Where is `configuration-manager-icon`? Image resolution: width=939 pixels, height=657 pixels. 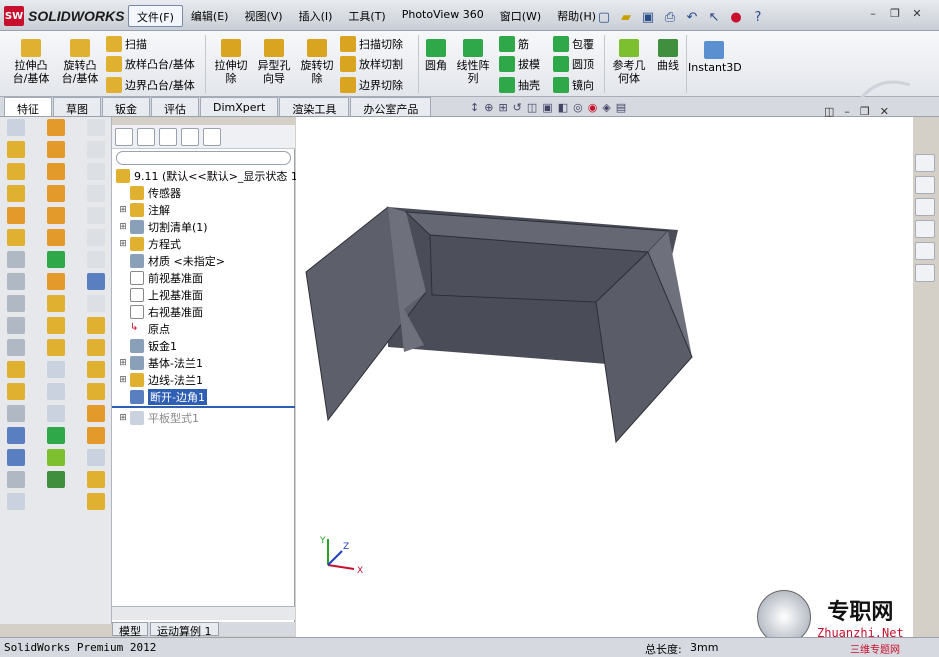 configuration-manager-icon is located at coordinates (168, 137).